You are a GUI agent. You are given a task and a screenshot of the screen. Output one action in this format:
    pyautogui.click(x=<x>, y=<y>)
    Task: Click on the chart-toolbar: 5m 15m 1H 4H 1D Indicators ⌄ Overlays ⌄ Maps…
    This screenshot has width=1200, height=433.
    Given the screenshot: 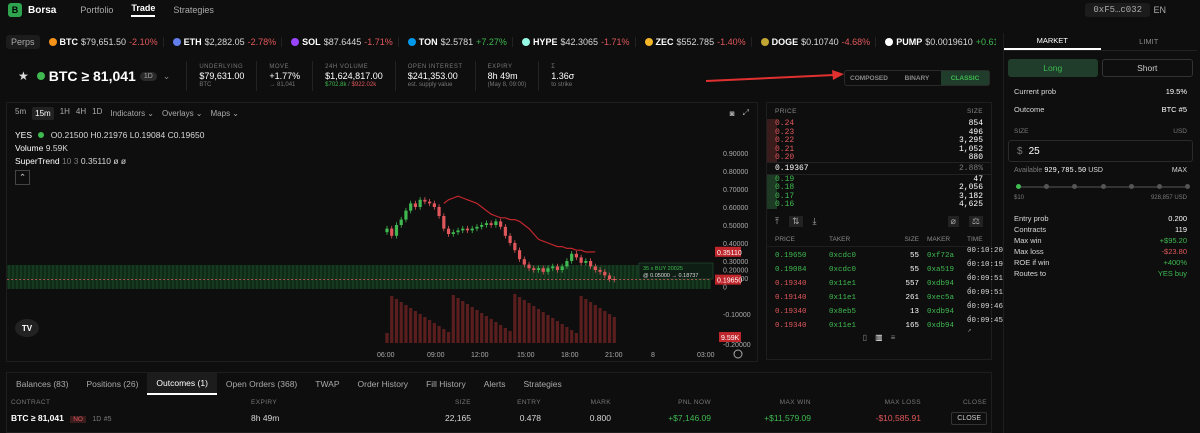 What is the action you would take?
    pyautogui.click(x=382, y=113)
    